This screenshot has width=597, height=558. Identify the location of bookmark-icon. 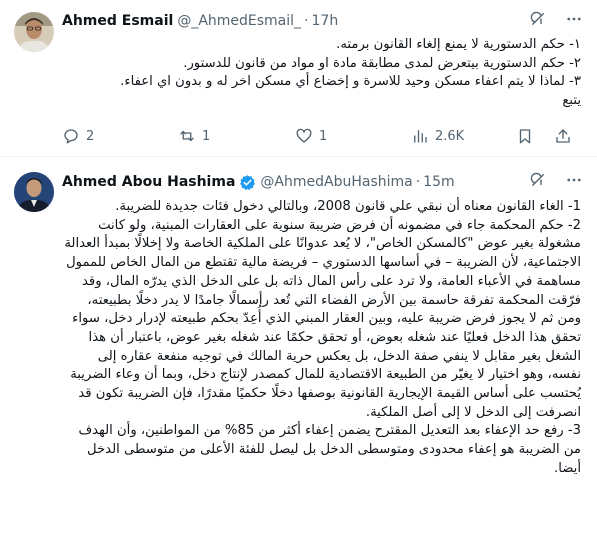
(525, 136).